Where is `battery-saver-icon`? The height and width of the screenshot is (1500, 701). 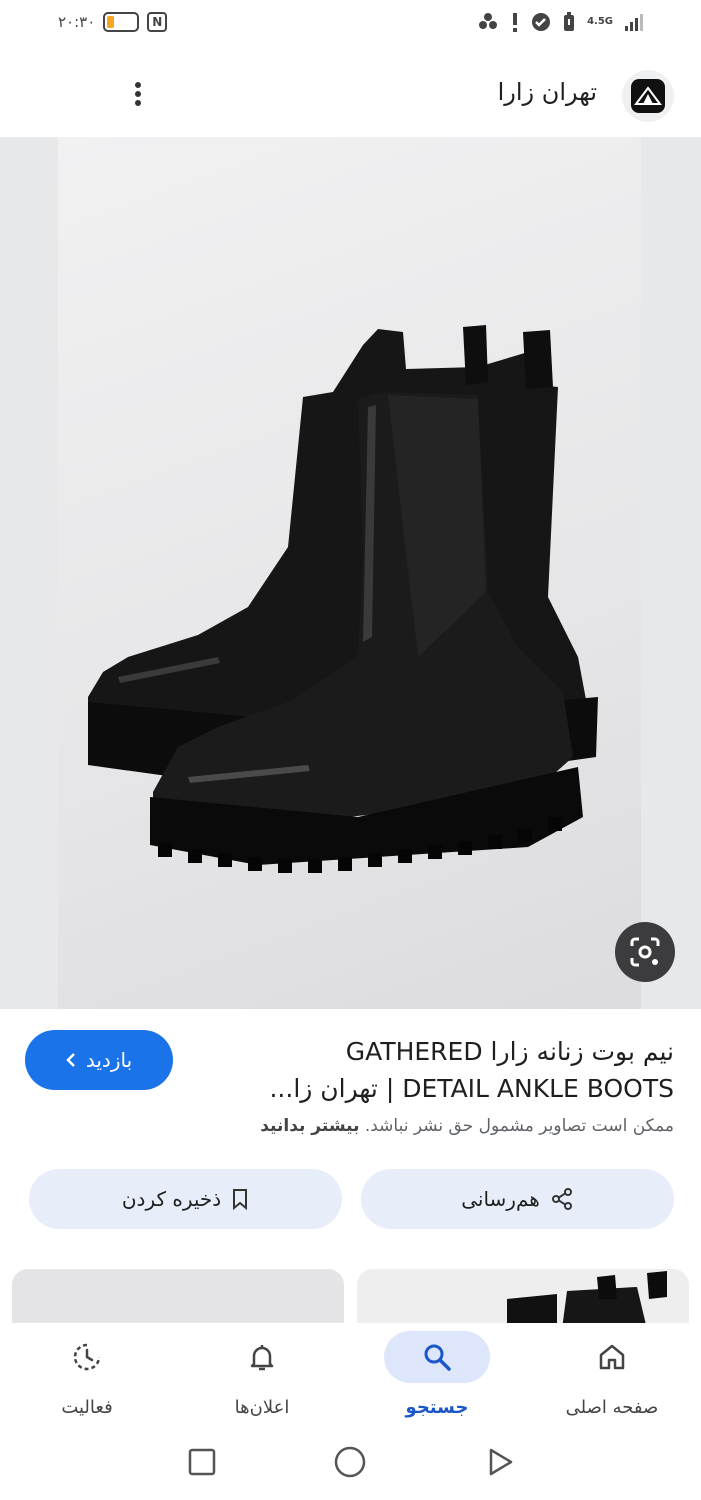
battery-saver-icon is located at coordinates (569, 21).